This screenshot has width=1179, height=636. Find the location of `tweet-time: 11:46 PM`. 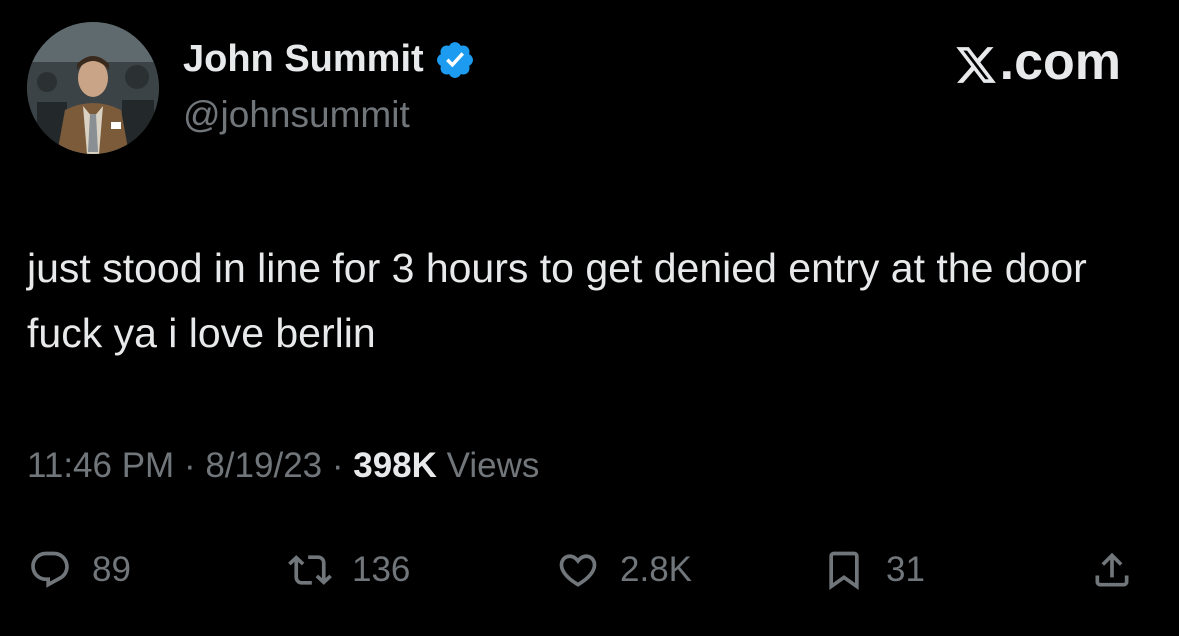

tweet-time: 11:46 PM is located at coordinates (100, 465).